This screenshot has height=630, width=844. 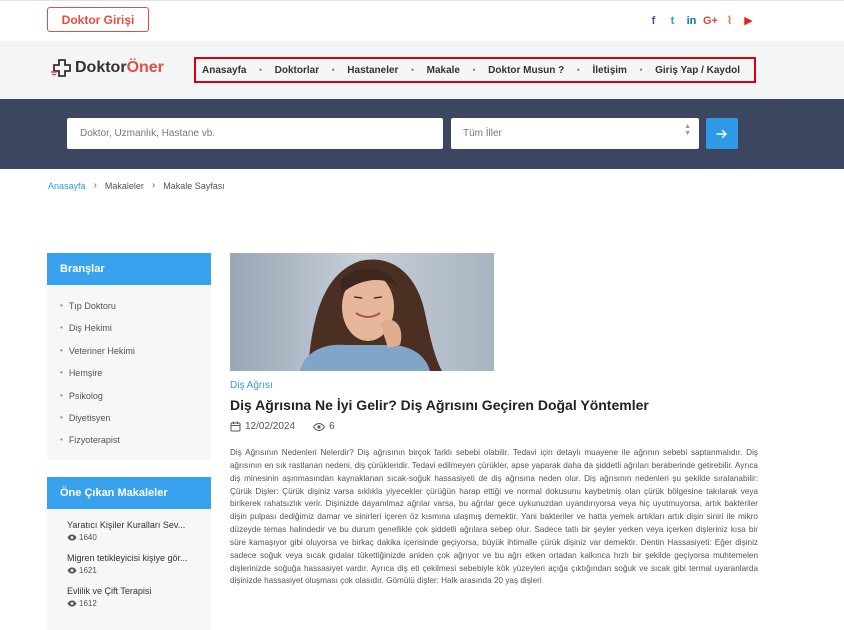 I want to click on linkedin-icon: in, so click(x=691, y=21).